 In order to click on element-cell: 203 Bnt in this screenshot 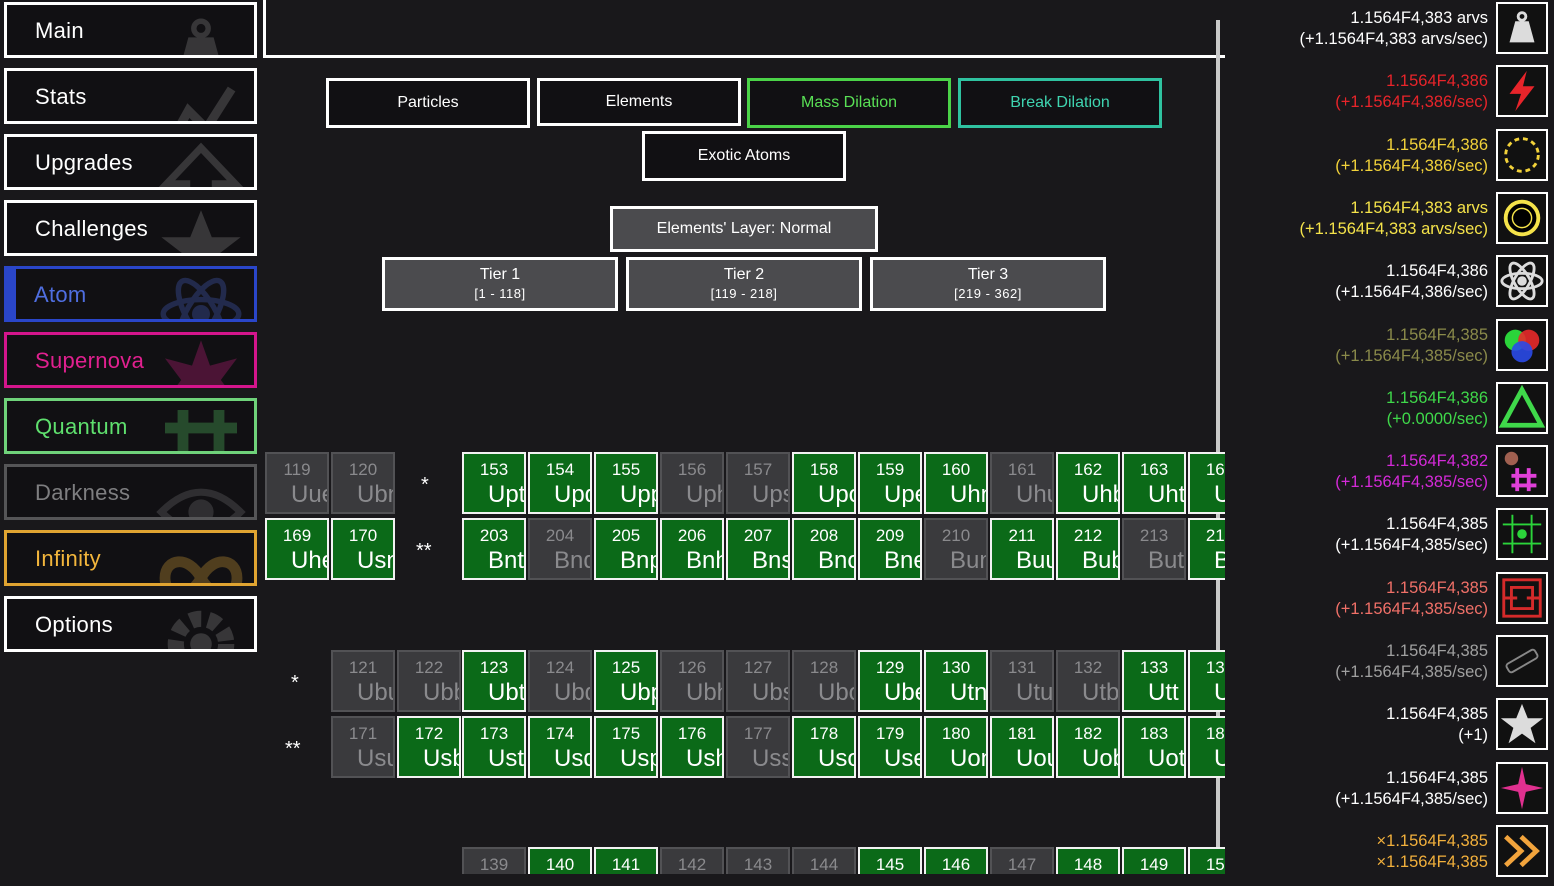, I will do `click(494, 549)`.